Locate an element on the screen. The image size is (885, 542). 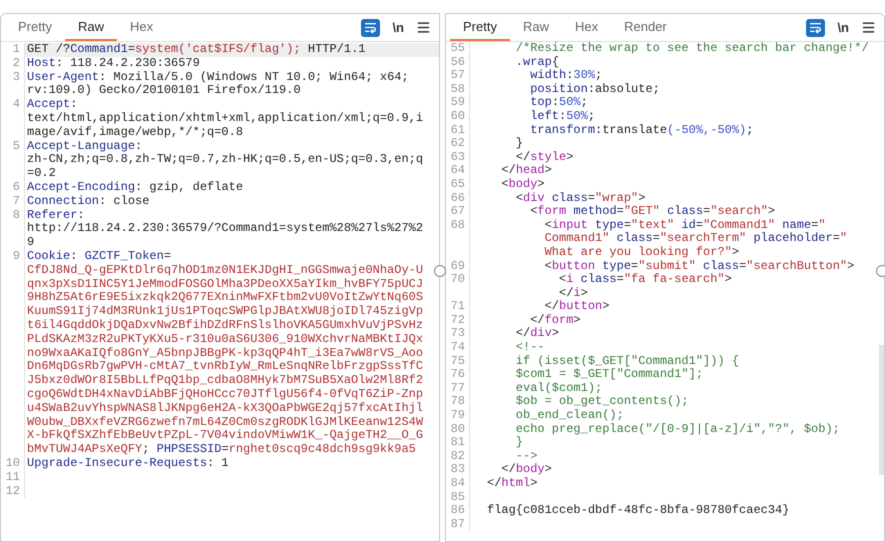
line-number: 67 is located at coordinates (457, 211).